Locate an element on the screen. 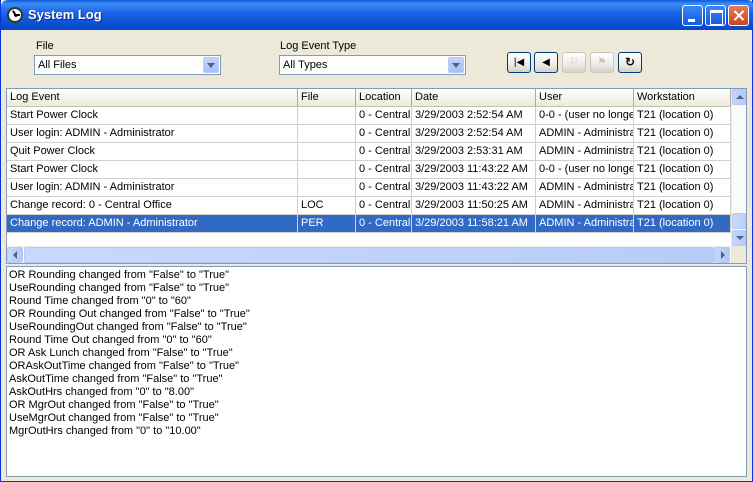 This screenshot has width=753, height=482. prev-record-icon: ◀ is located at coordinates (546, 62).